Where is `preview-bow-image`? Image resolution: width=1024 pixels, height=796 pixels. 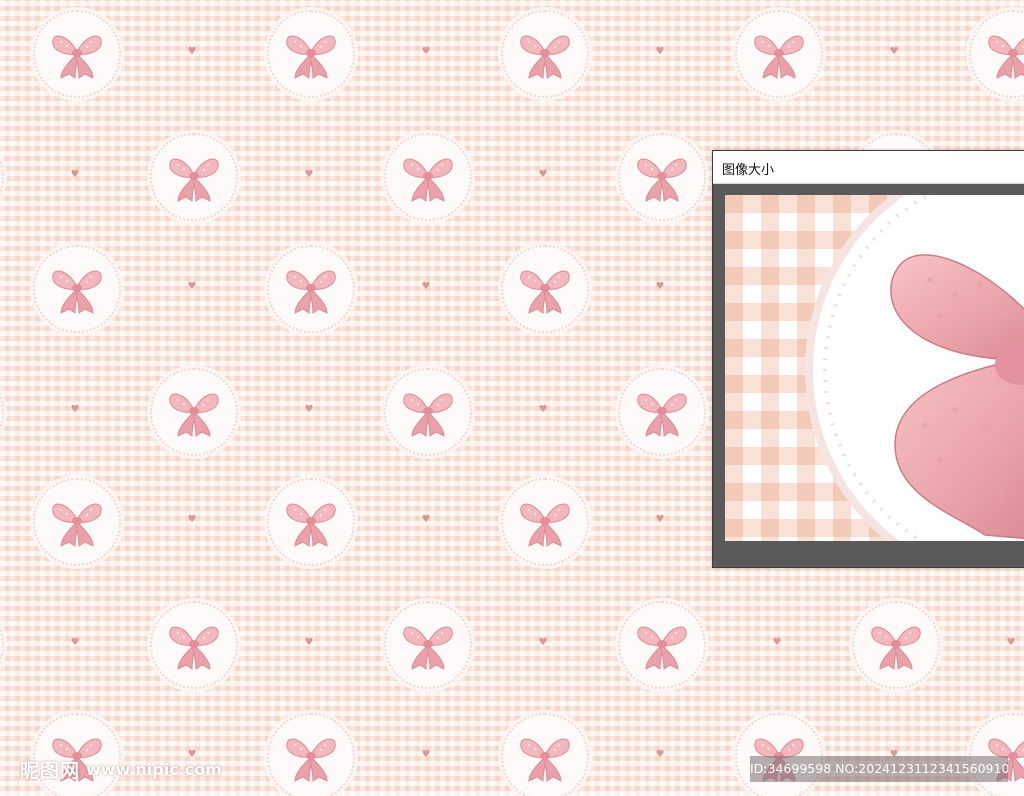
preview-bow-image is located at coordinates (874, 368).